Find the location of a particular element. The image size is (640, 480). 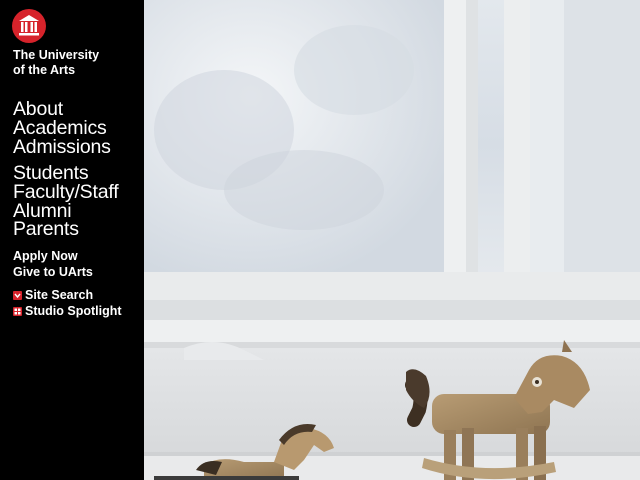

nav-item-faculty-staff: Faculty/Staff is located at coordinates (66, 192).